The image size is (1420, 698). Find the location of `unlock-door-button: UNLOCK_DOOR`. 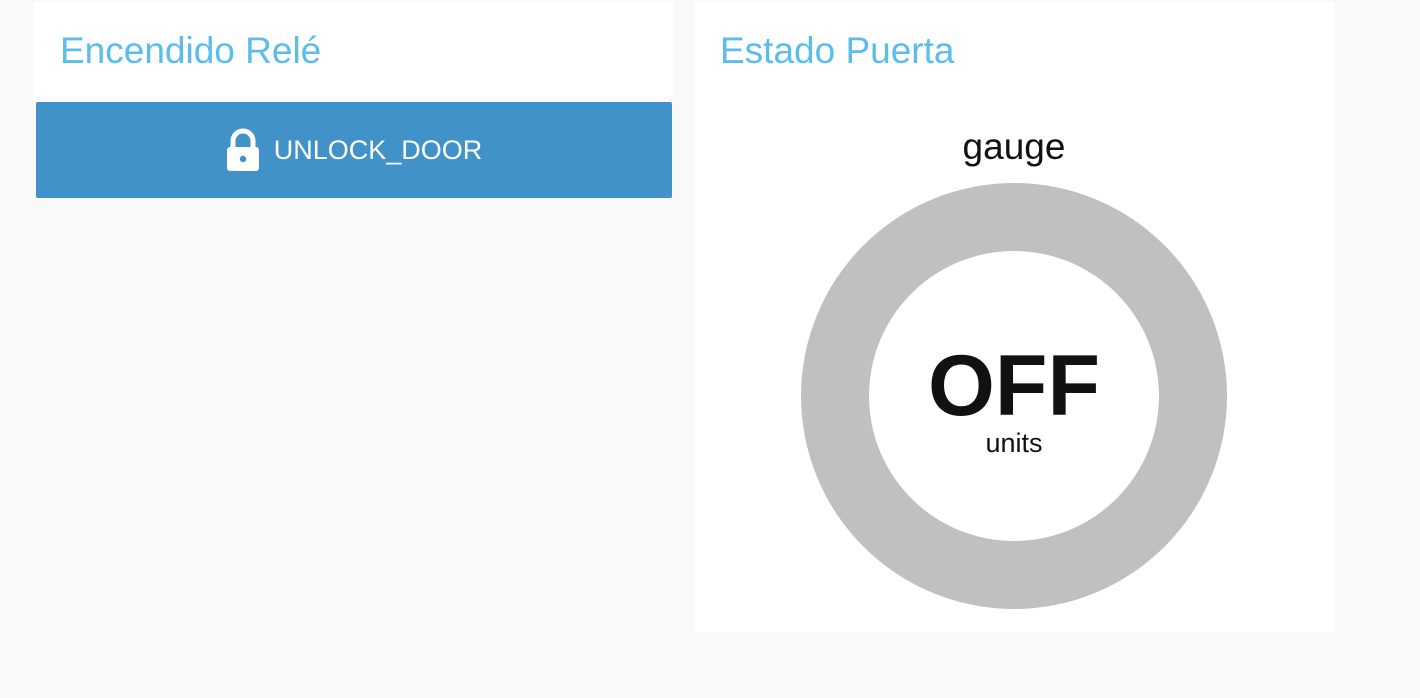

unlock-door-button: UNLOCK_DOOR is located at coordinates (354, 150).